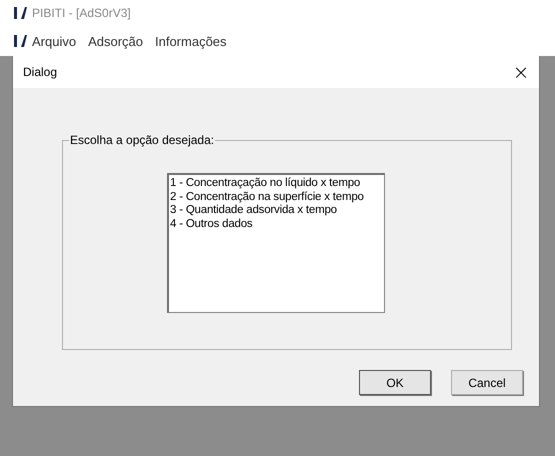 Image resolution: width=555 pixels, height=456 pixels. I want to click on dialog-title: Dialog, so click(40, 72).